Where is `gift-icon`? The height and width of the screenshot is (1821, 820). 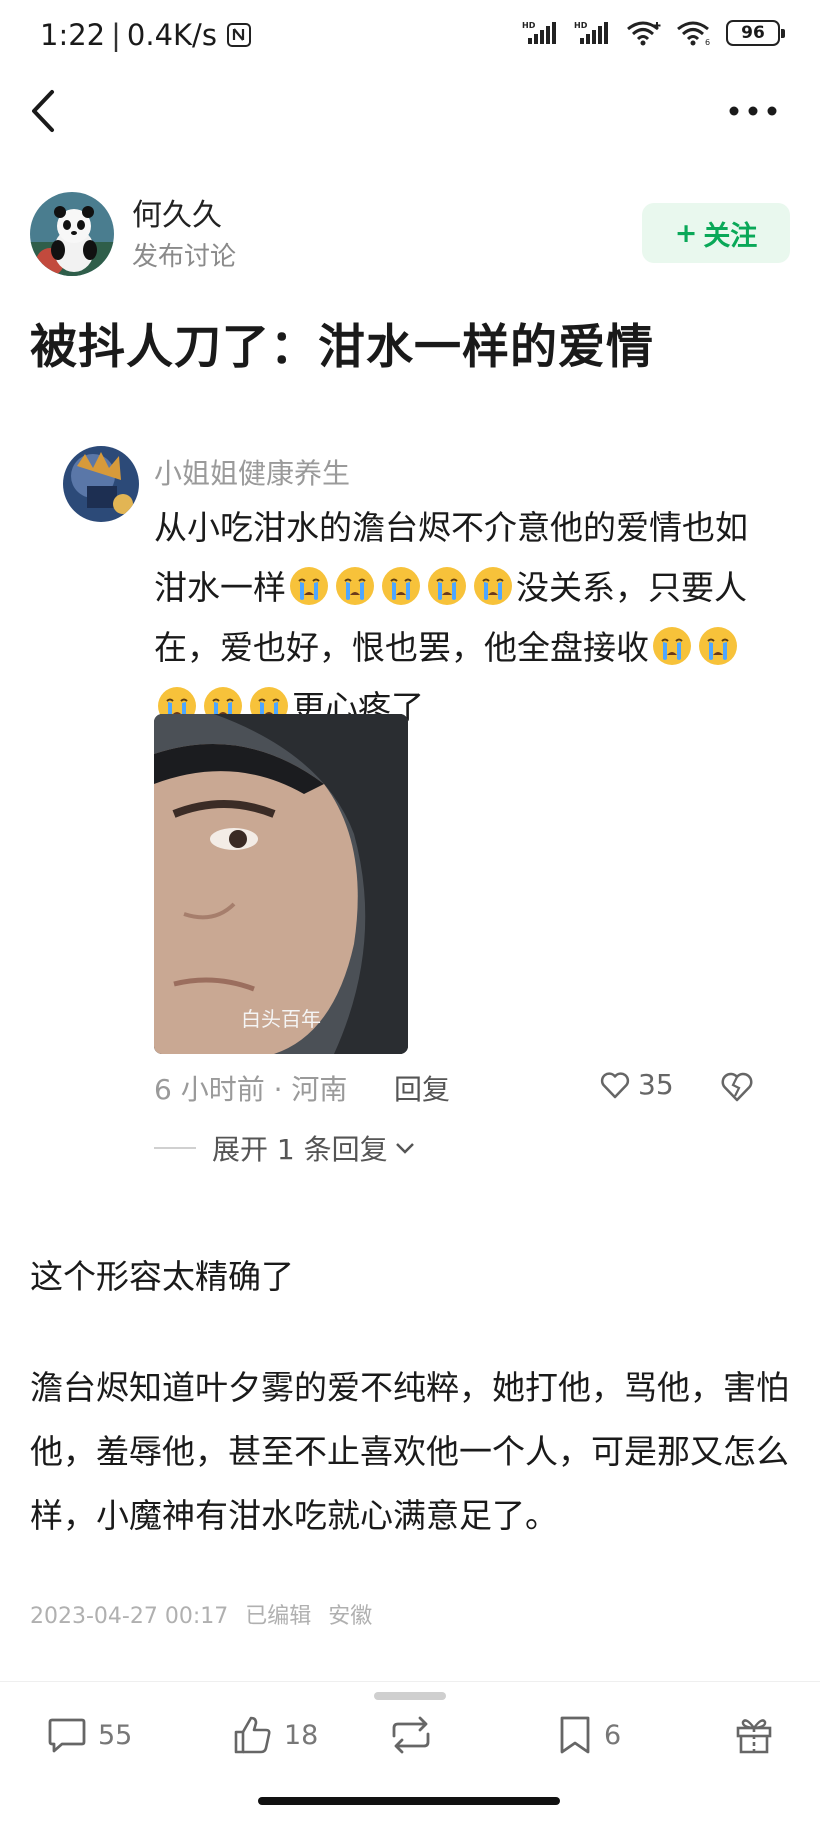 gift-icon is located at coordinates (754, 1736).